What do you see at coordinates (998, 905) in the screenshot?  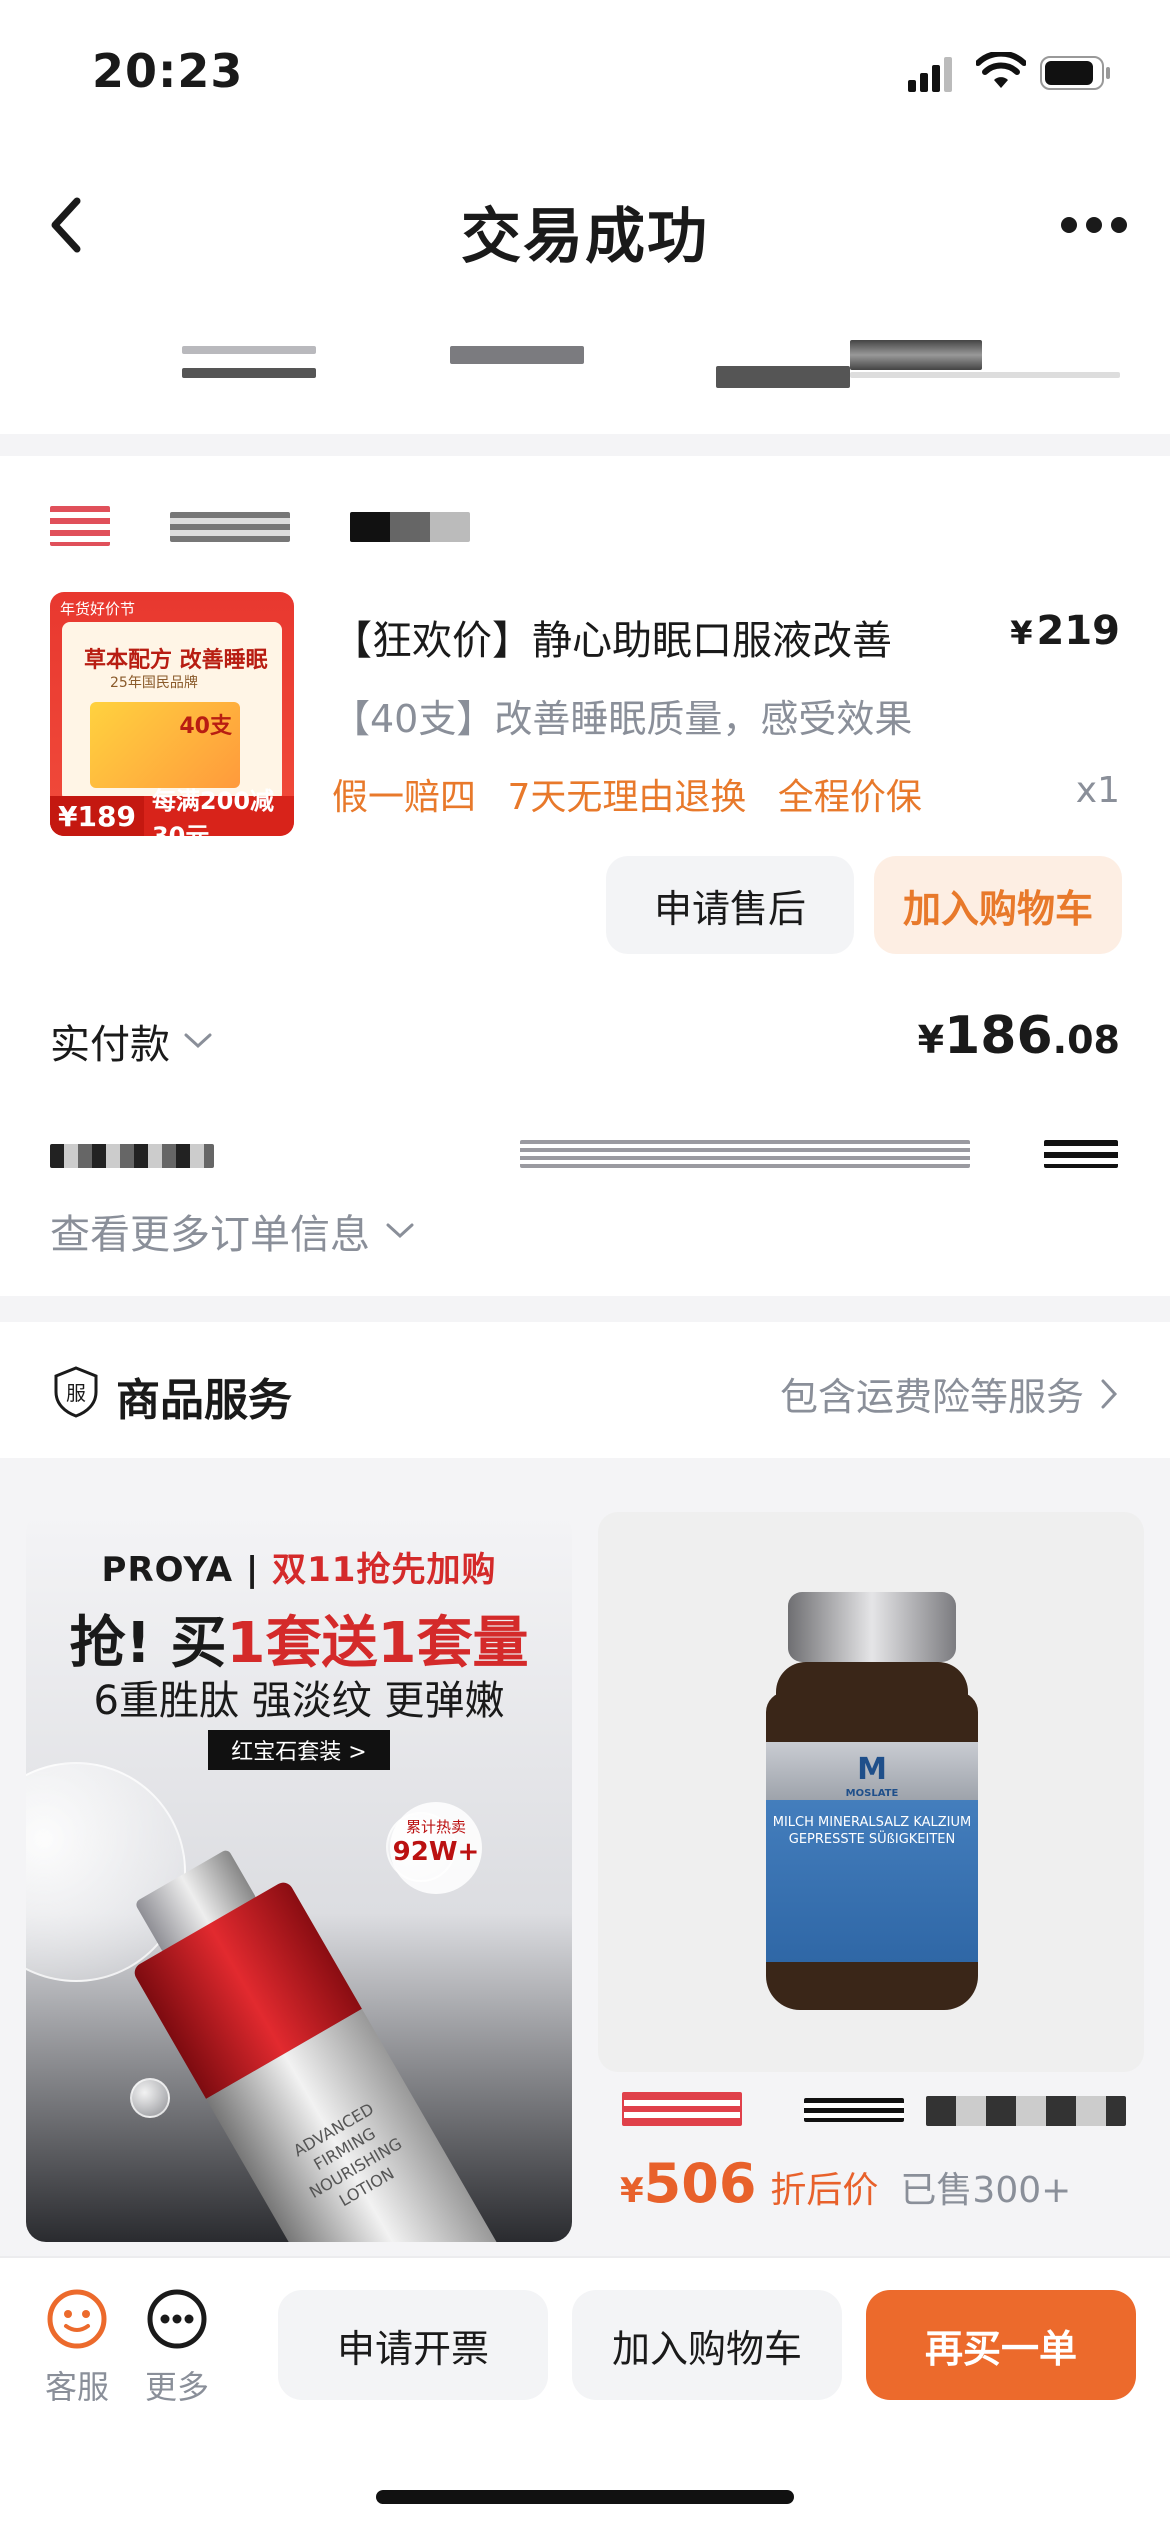 I see `add-to-cart-button: 加入购物车` at bounding box center [998, 905].